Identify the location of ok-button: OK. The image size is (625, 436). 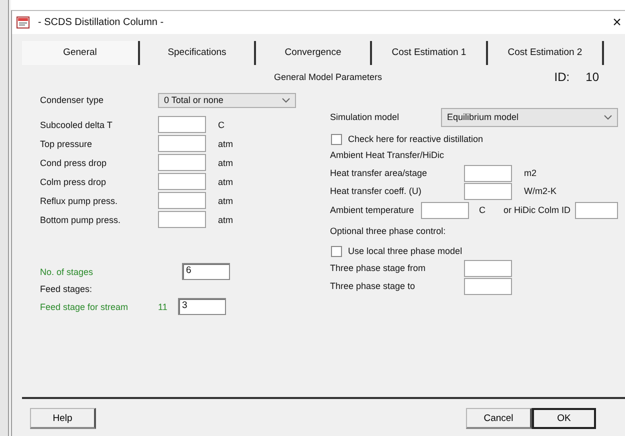
(564, 418).